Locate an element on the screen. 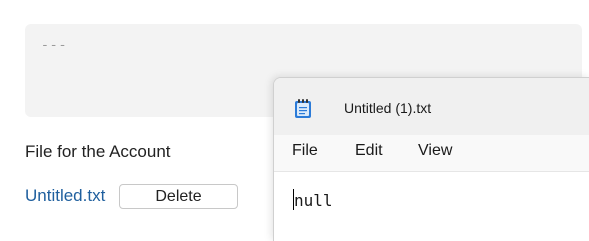  text-display-content: --- is located at coordinates (54, 45).